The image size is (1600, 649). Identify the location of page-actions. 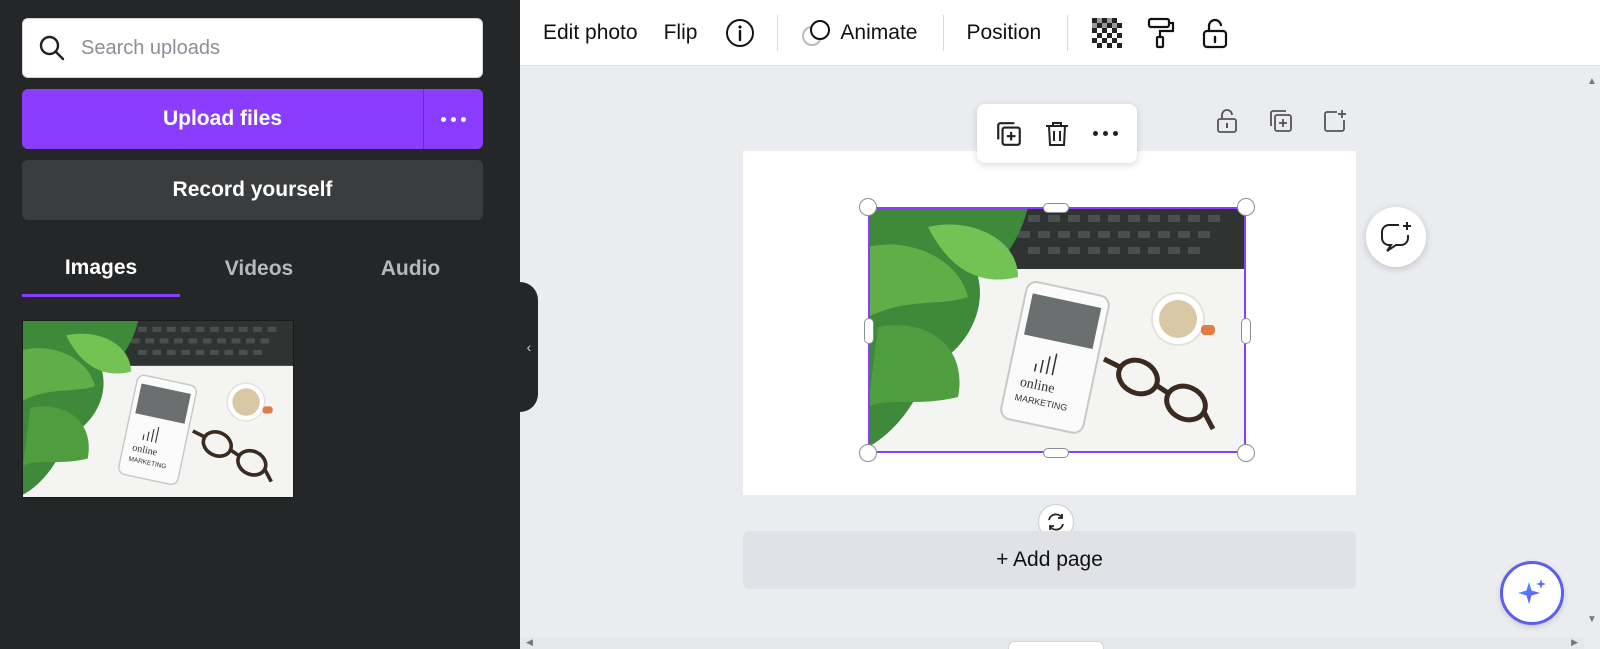
(1281, 121).